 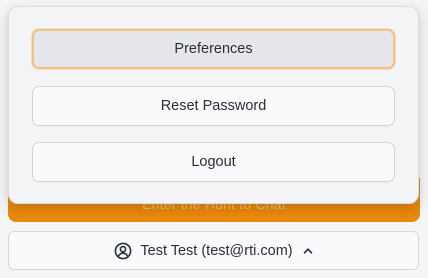 I want to click on reset-password-button: Reset Password, so click(x=213, y=106).